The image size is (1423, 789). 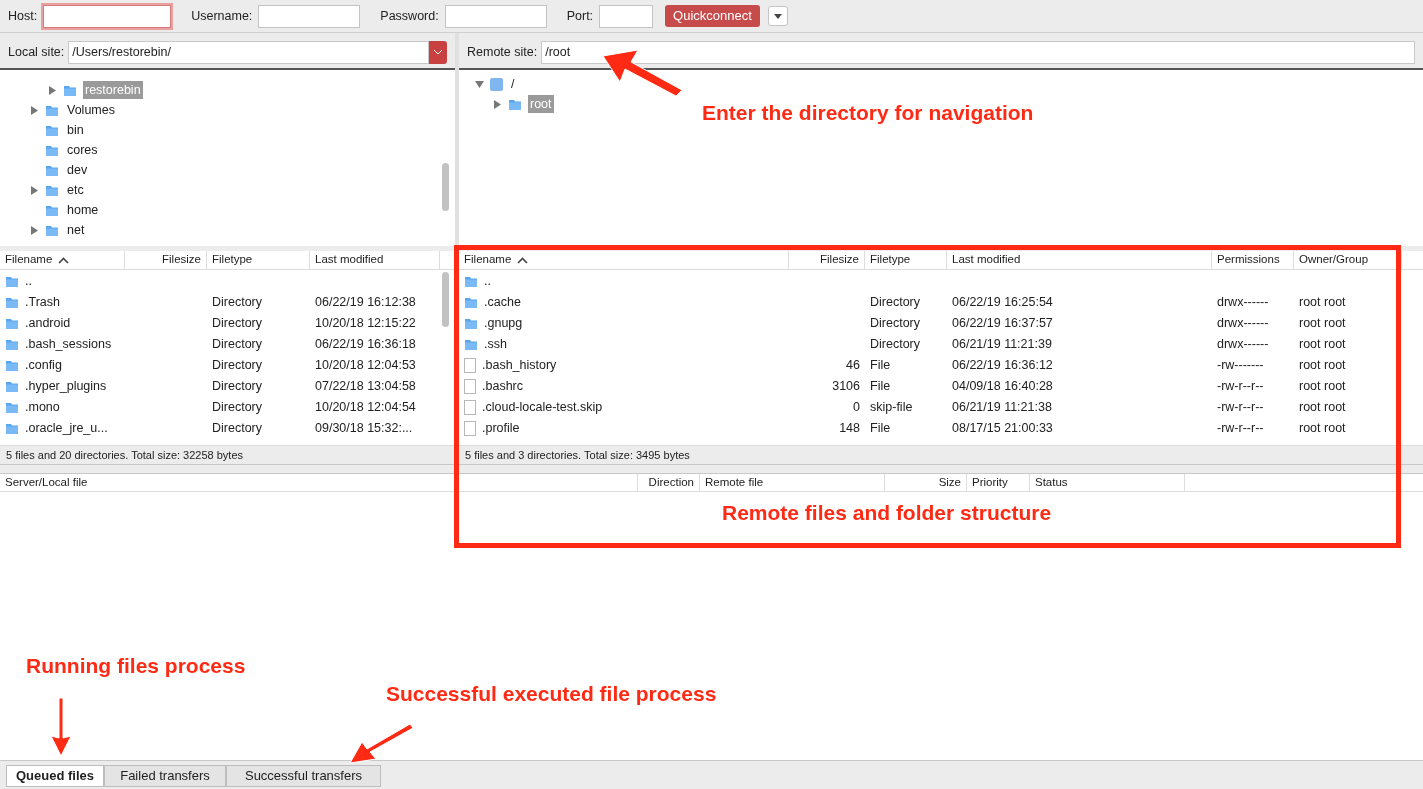 I want to click on table-cell: .cloud-locale-test.skip, so click(x=542, y=407).